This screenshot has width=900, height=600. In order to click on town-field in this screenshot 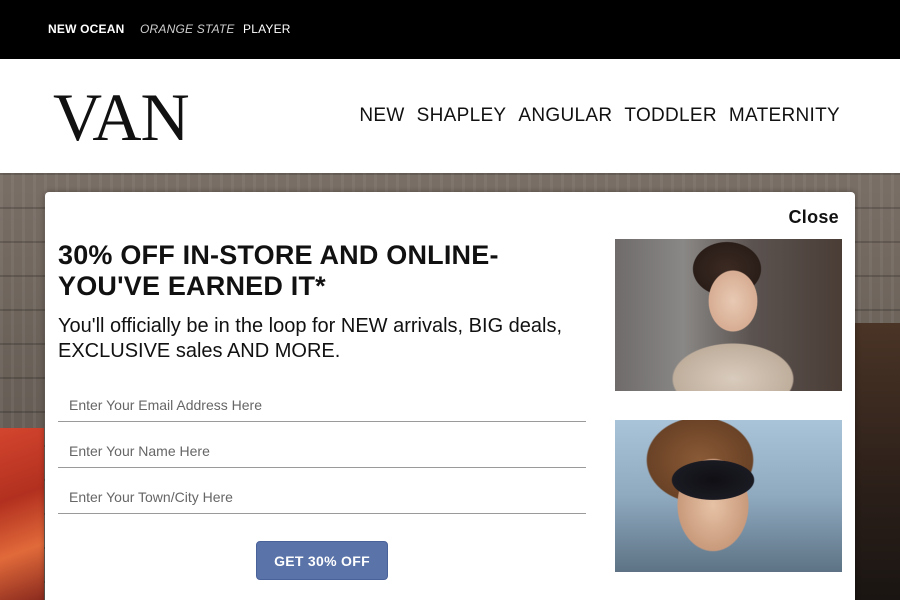, I will do `click(322, 497)`.